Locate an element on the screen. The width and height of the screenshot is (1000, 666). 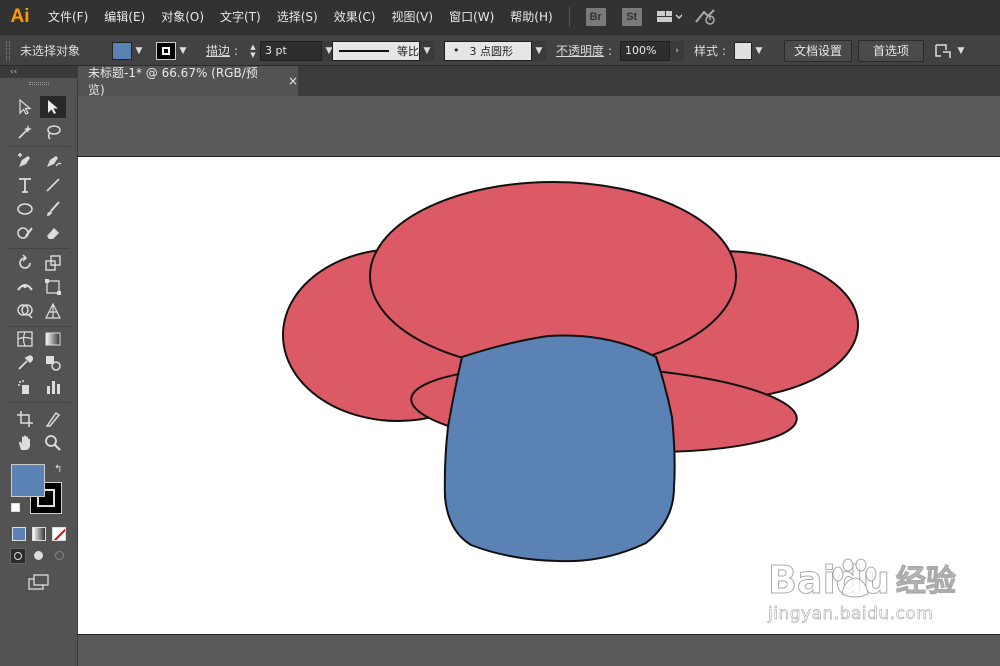
profile-line-icon is located at coordinates (364, 50).